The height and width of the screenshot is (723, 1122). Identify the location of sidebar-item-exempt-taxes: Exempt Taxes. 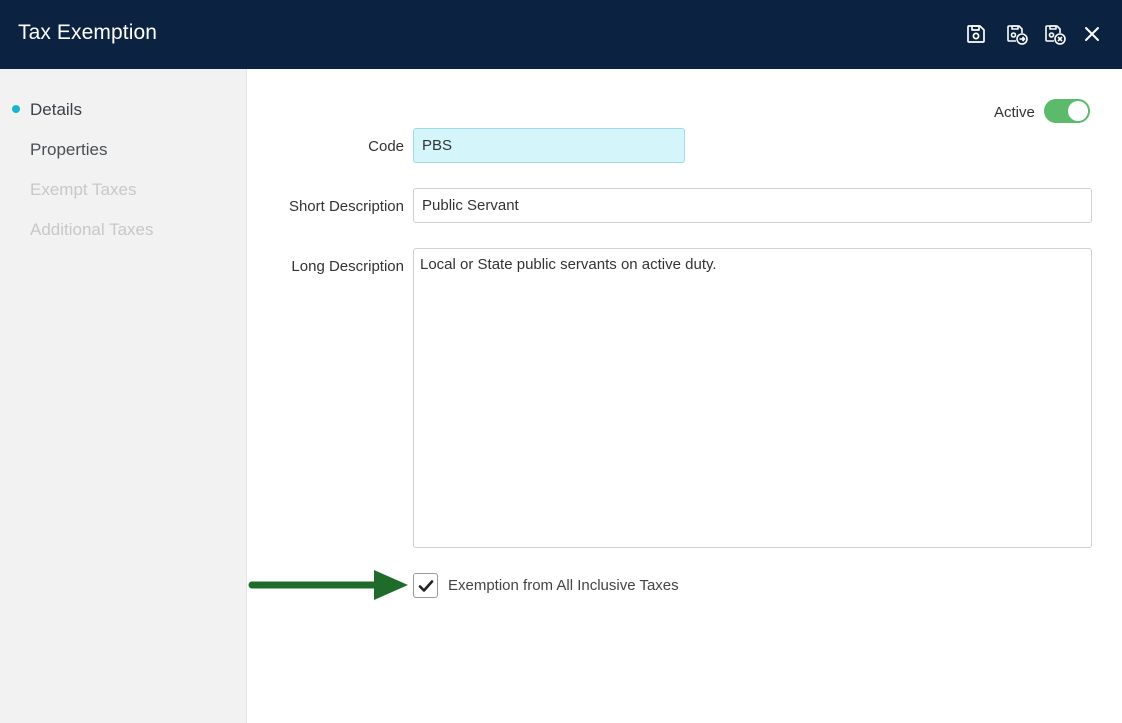
(83, 189).